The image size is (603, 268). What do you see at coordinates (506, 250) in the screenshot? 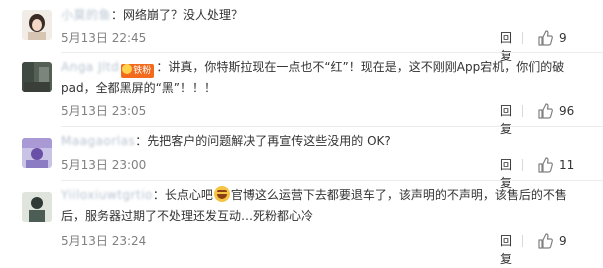
I see `reply-button: 回复` at bounding box center [506, 250].